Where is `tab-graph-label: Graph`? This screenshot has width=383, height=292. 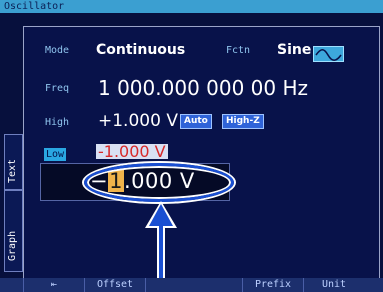 tab-graph-label: Graph is located at coordinates (12, 245).